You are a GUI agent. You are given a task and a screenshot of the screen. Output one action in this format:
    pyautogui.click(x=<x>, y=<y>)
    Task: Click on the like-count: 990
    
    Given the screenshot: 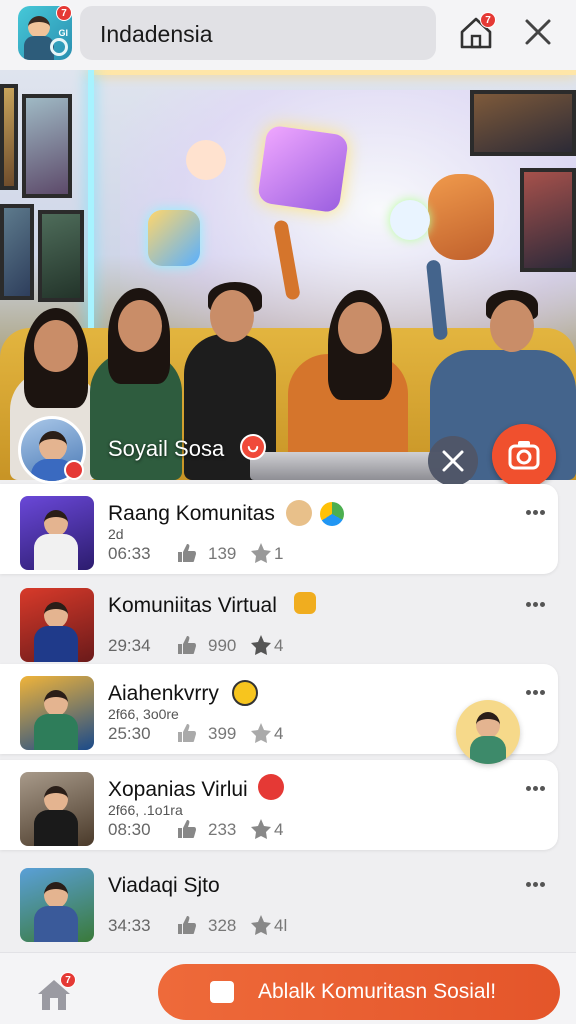 What is the action you would take?
    pyautogui.click(x=222, y=645)
    